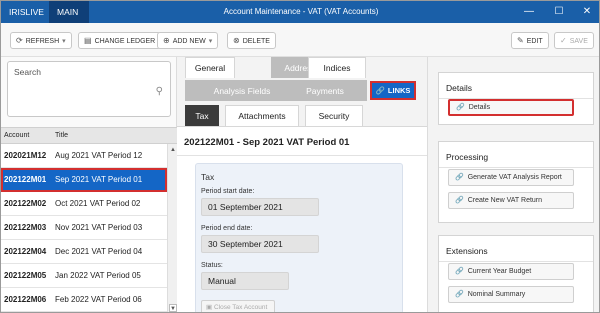  I want to click on close-icon: ✕, so click(586, 12).